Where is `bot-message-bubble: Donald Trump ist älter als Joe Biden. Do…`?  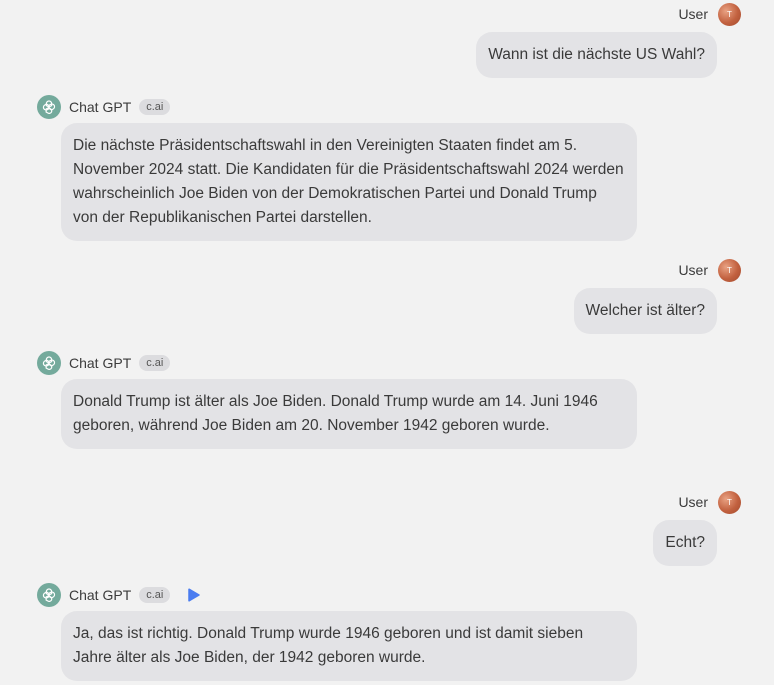 bot-message-bubble: Donald Trump ist älter als Joe Biden. Do… is located at coordinates (349, 414).